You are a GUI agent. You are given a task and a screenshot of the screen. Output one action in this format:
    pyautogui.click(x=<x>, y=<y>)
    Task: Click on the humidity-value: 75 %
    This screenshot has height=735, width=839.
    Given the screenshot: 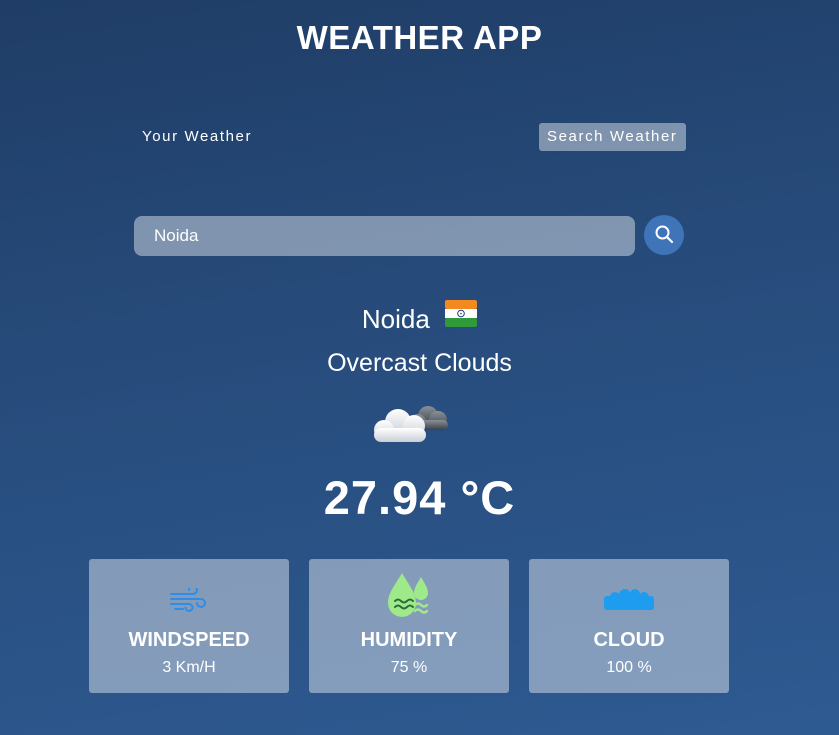 What is the action you would take?
    pyautogui.click(x=409, y=667)
    